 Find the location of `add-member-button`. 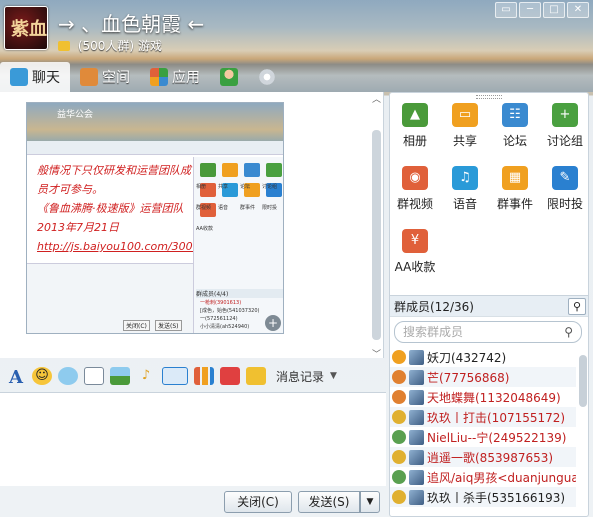

add-member-button is located at coordinates (229, 77).